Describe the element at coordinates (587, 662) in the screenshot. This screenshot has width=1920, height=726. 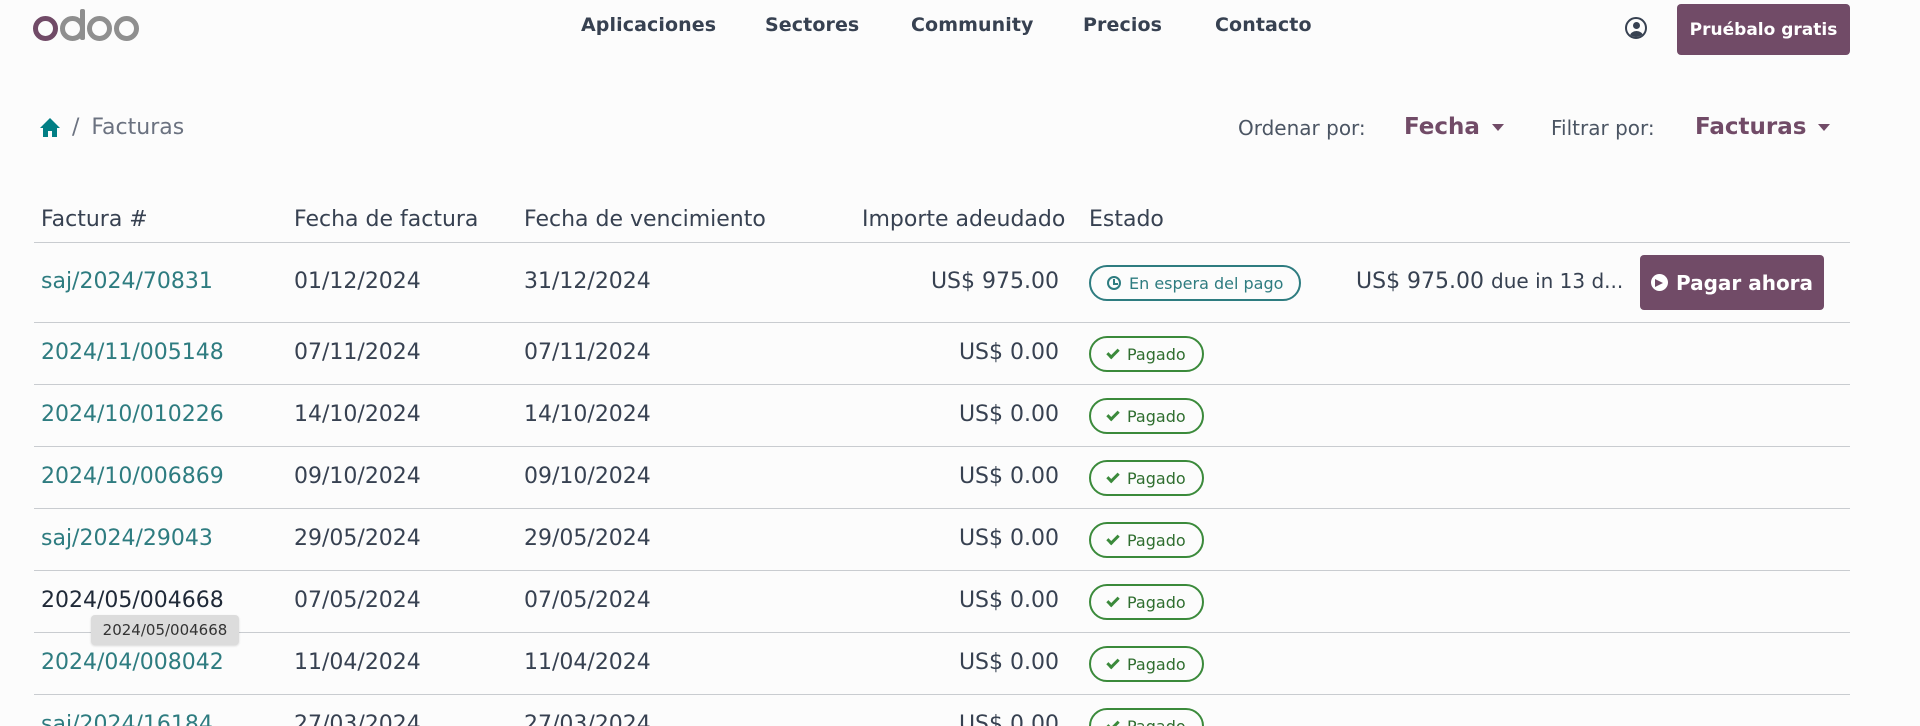
I see `due-date: 11/04/2024` at that location.